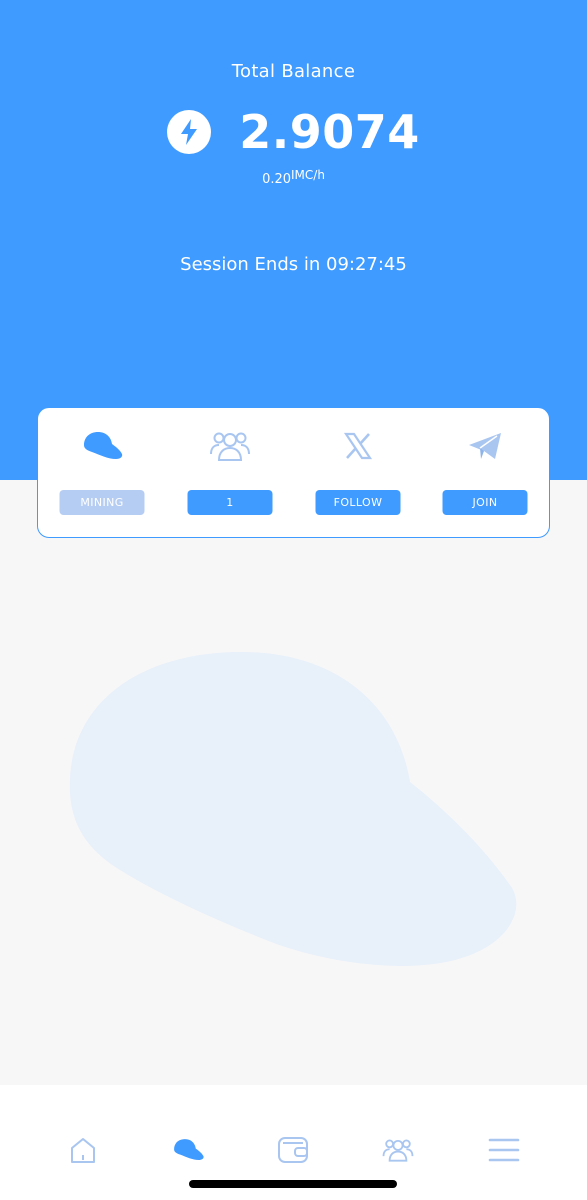 The height and width of the screenshot is (1200, 587). Describe the element at coordinates (485, 472) in the screenshot. I see `action-join: JOIN` at that location.